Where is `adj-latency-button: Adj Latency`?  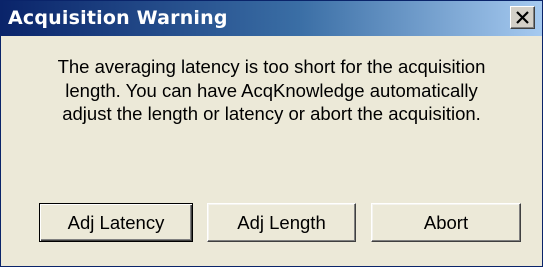
adj-latency-button: Adj Latency is located at coordinates (116, 222).